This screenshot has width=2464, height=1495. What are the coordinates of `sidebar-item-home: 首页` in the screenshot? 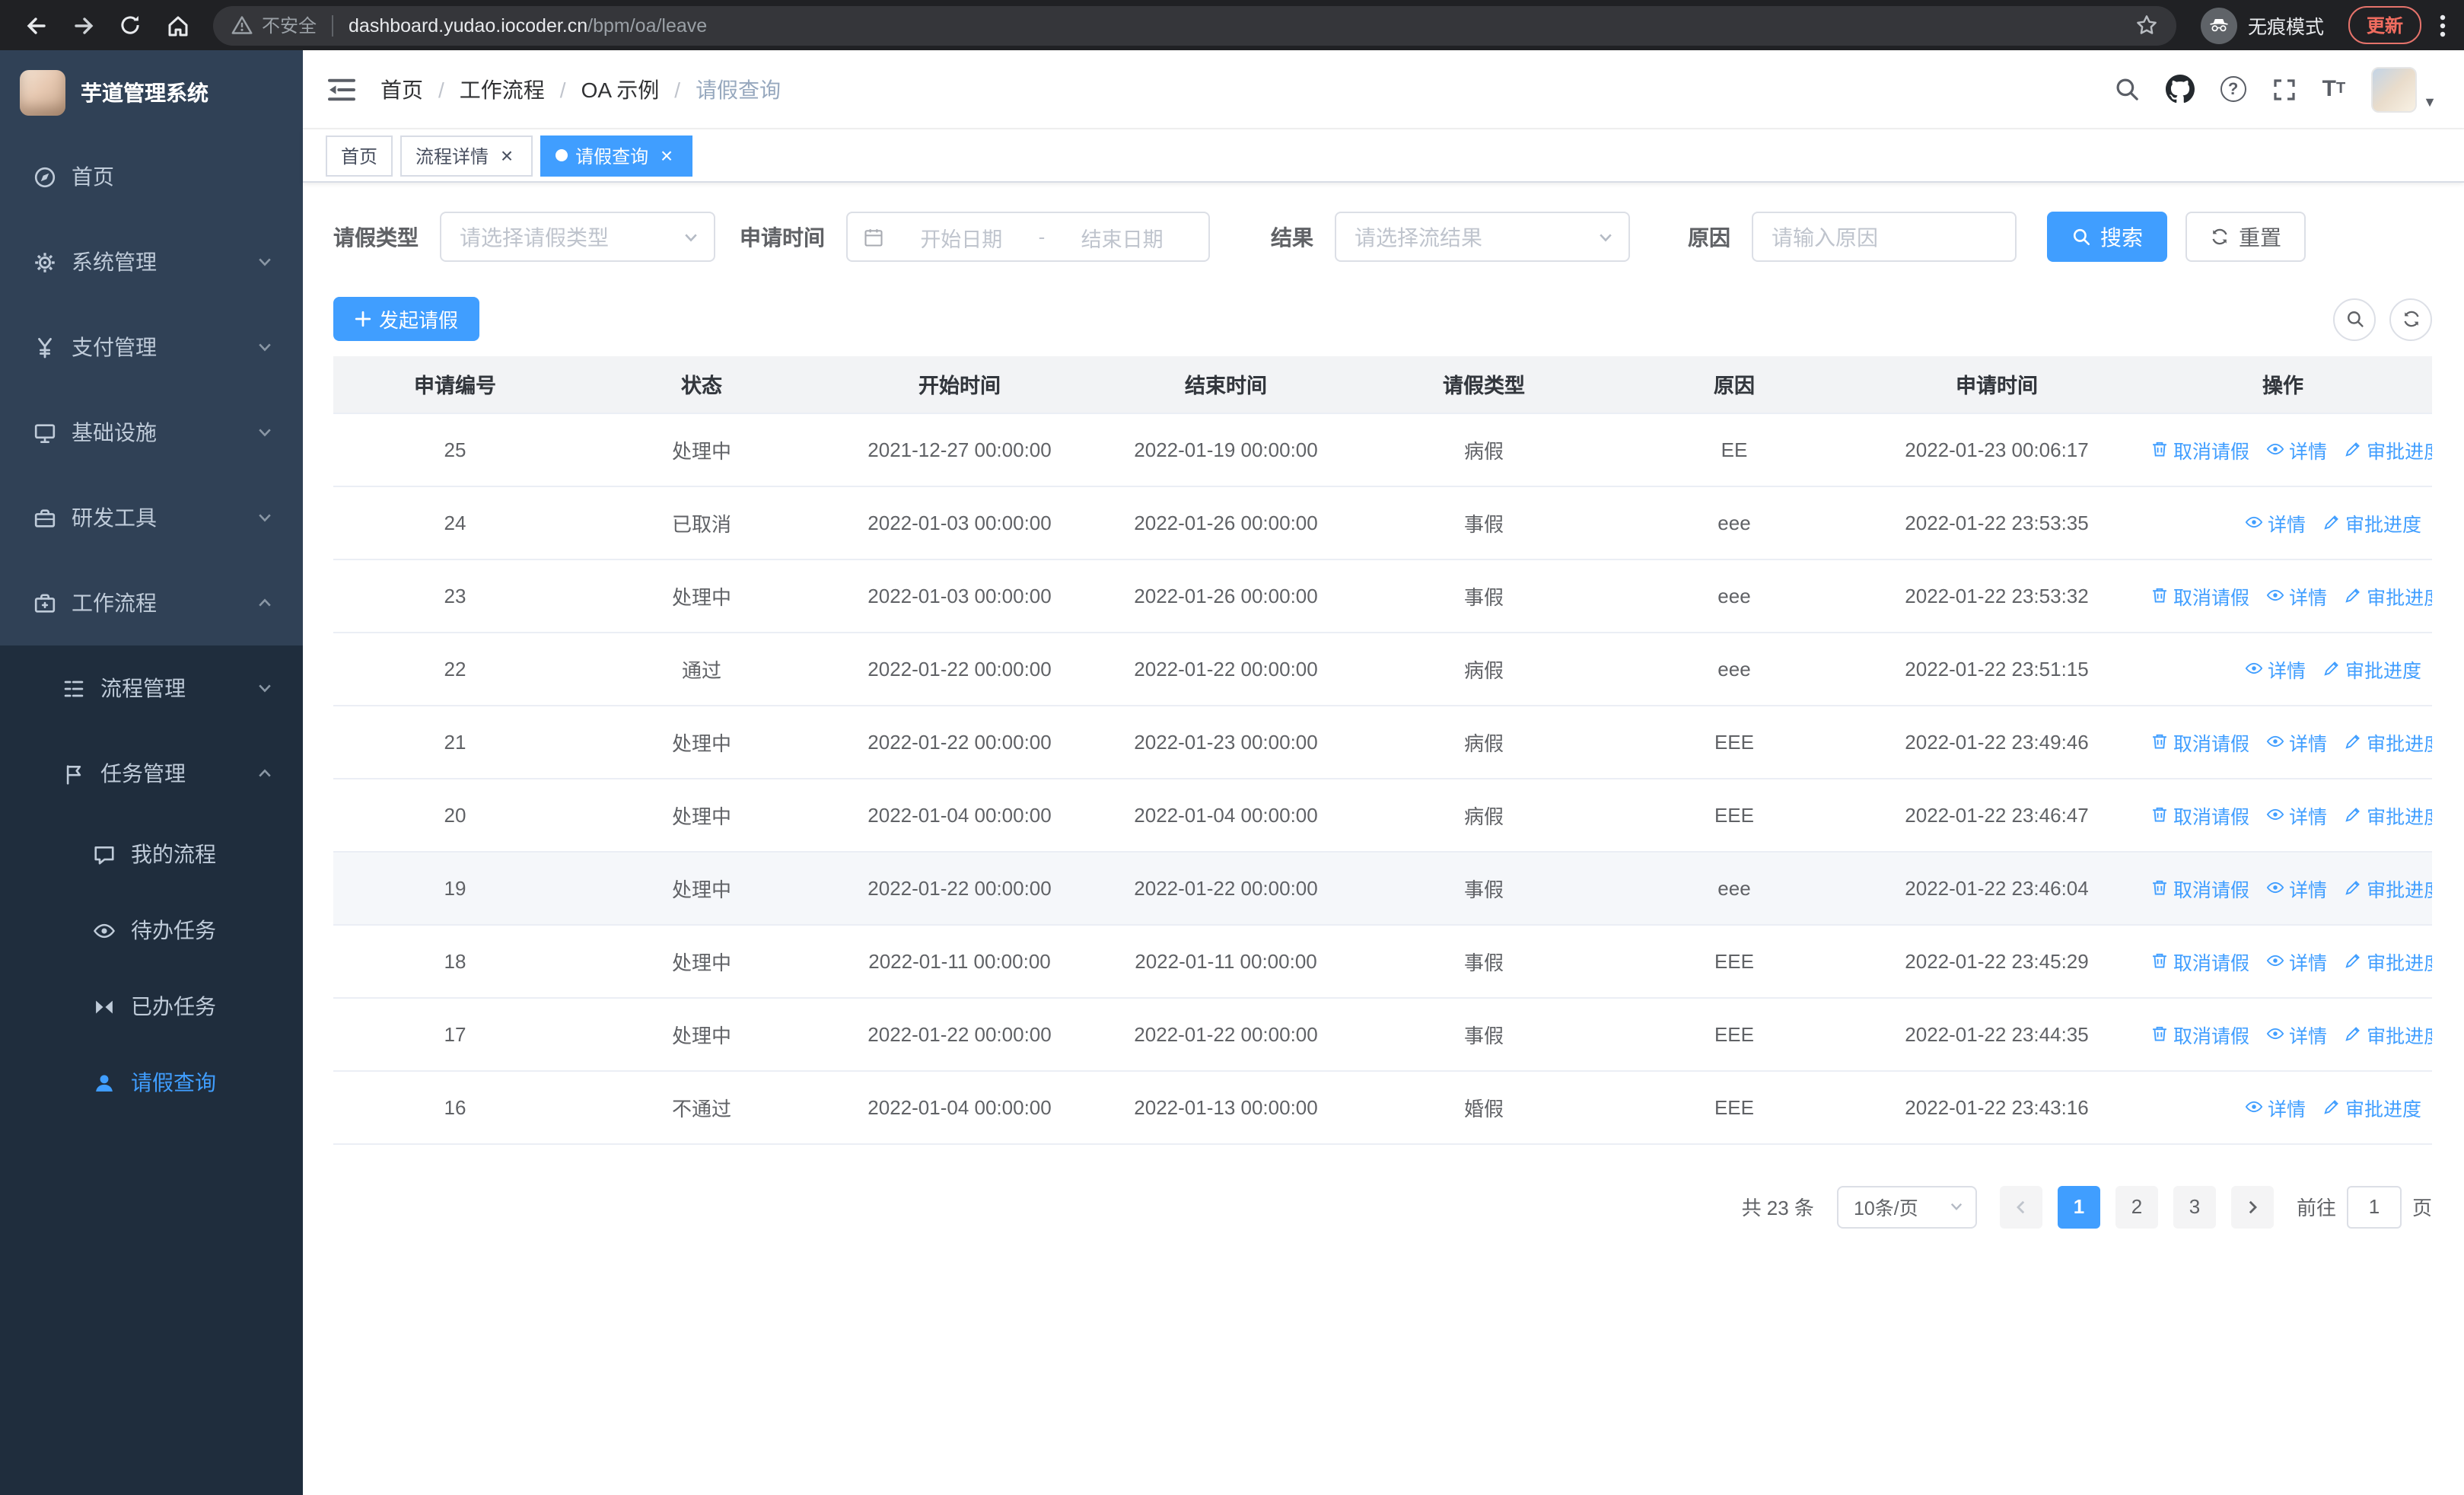 It's located at (151, 177).